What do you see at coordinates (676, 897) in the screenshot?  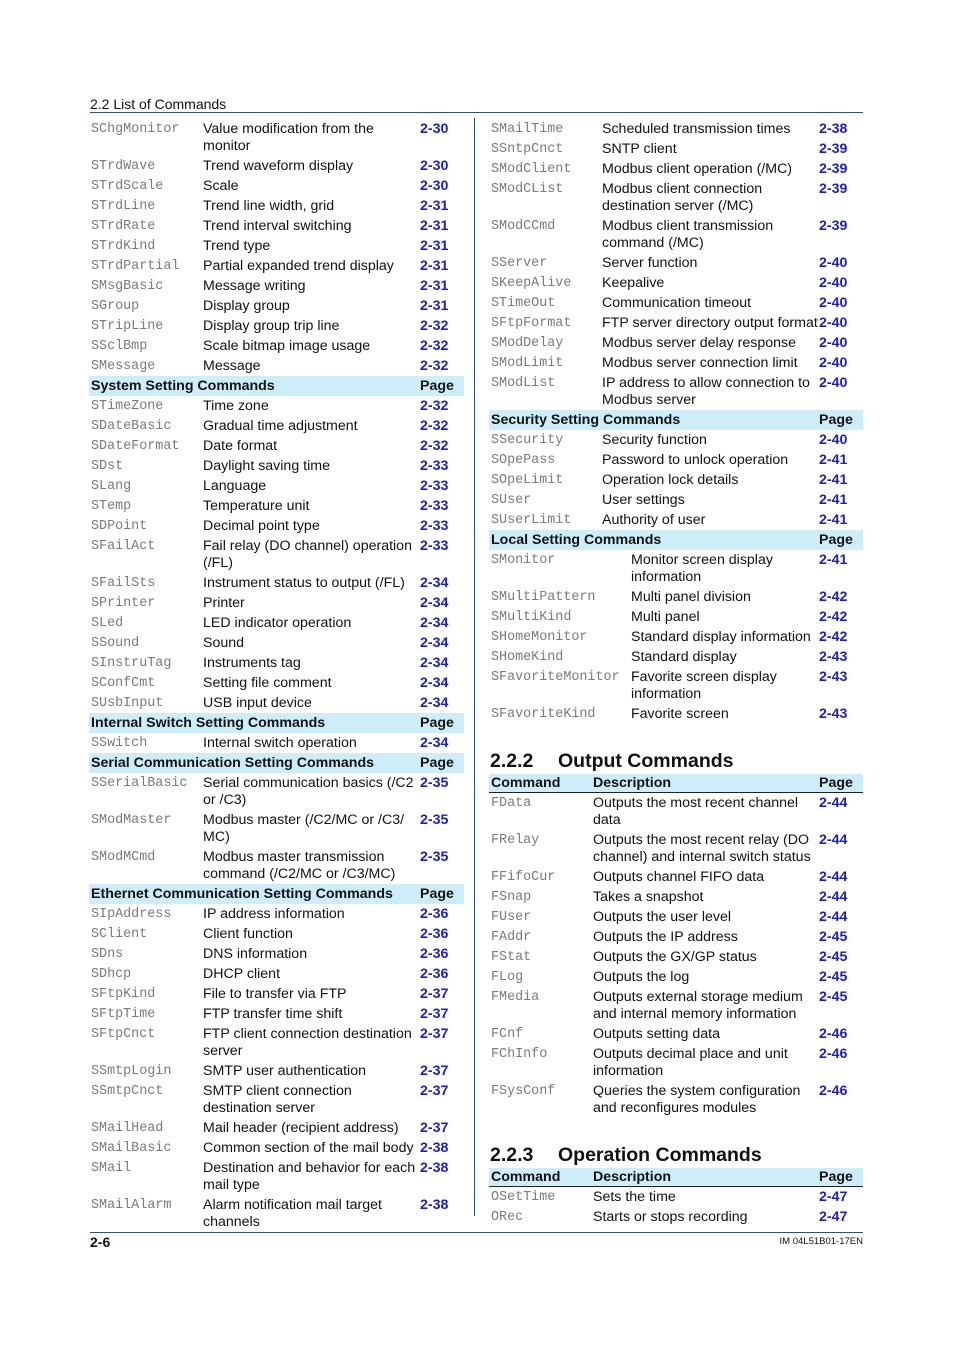 I see `table-row: FSnap Takes a snapshot 2-44` at bounding box center [676, 897].